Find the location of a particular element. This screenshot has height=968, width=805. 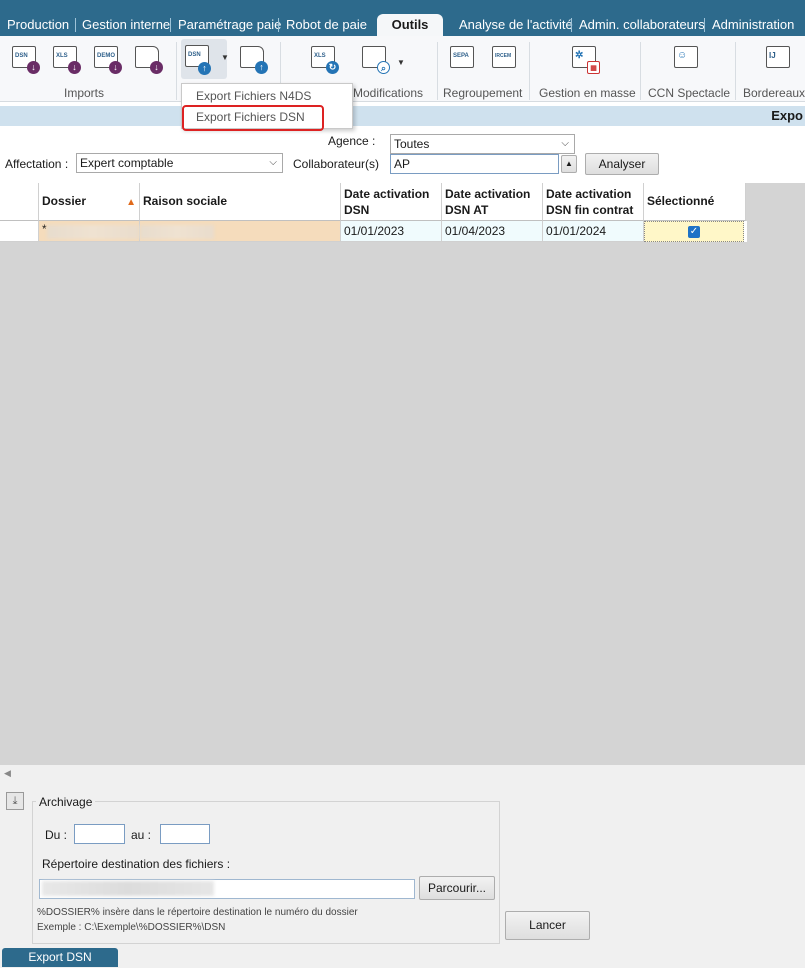

tab-gestion-interne: Gestion interne is located at coordinates (126, 25).